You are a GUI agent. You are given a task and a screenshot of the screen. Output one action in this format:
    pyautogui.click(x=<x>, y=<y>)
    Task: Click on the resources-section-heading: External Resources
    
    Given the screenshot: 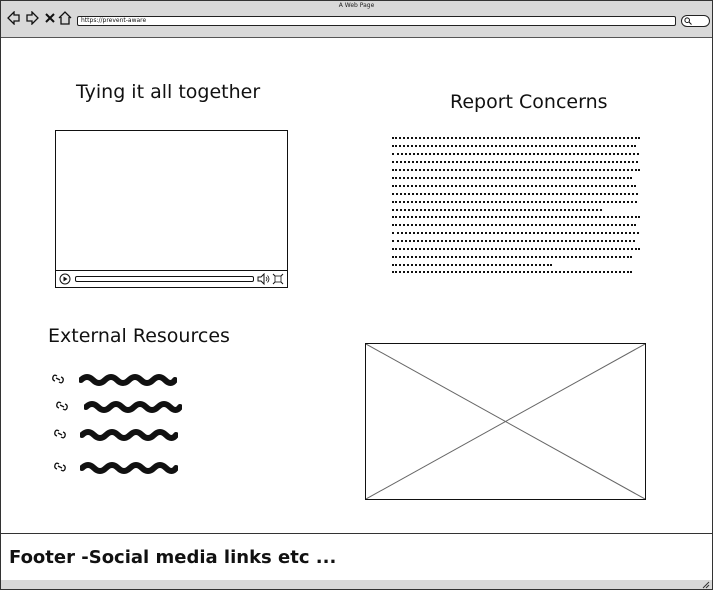 What is the action you would take?
    pyautogui.click(x=139, y=336)
    